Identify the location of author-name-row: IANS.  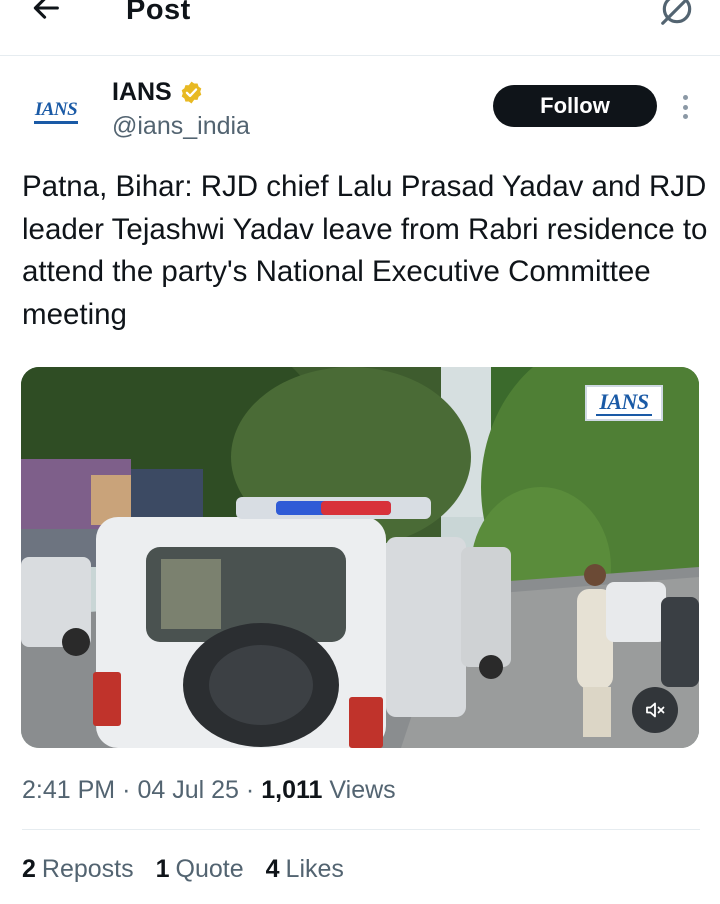
(158, 92).